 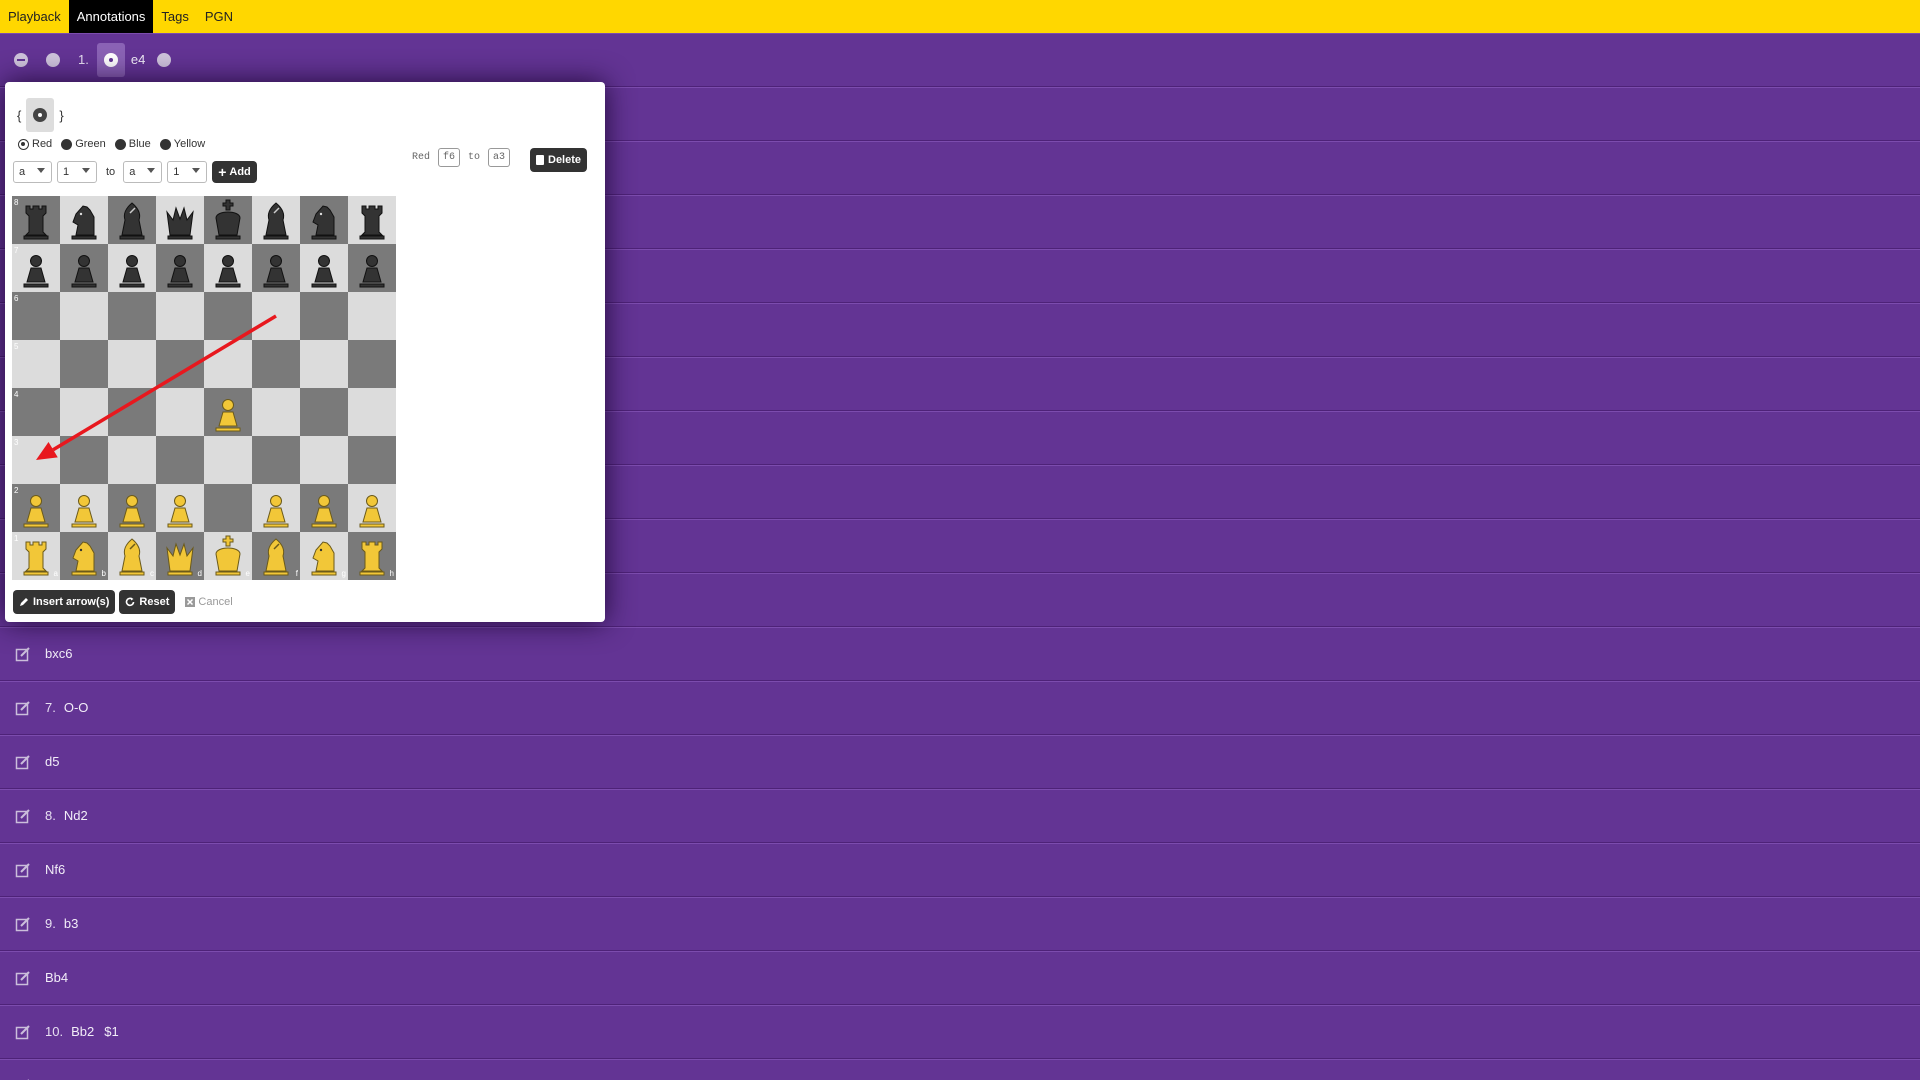 I want to click on move-san: d5, so click(x=52, y=761).